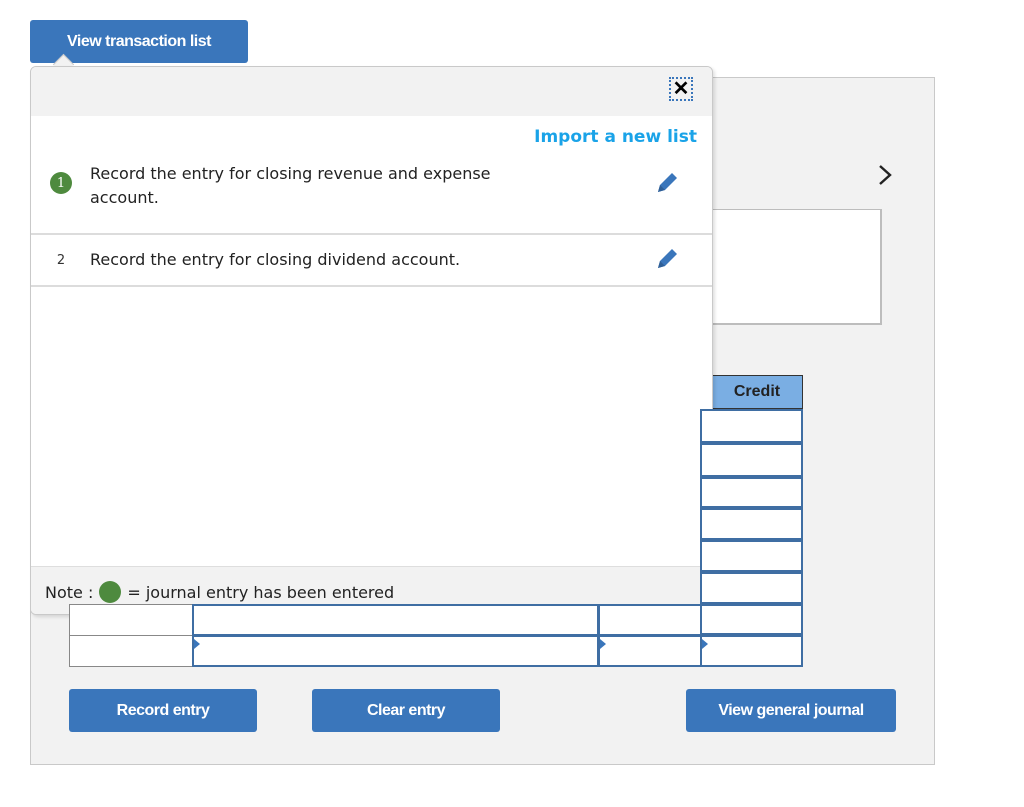 The width and height of the screenshot is (1024, 807). I want to click on note-suffix: = journal entry has been entered, so click(261, 592).